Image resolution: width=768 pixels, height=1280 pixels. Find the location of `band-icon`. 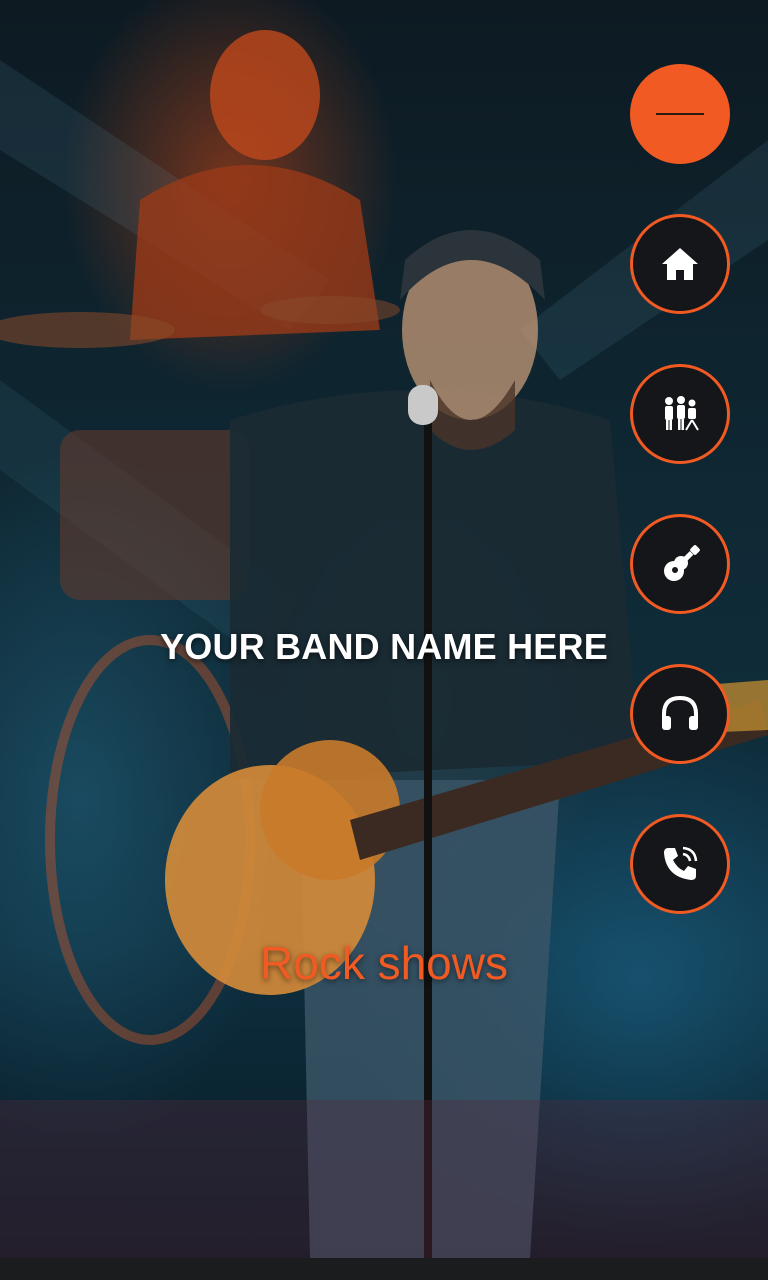

band-icon is located at coordinates (682, 413).